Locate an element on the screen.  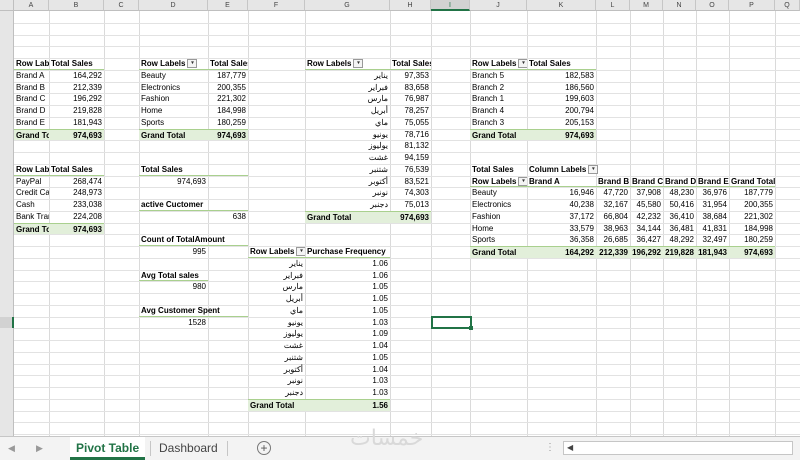
pivot-row-label: Cash is located at coordinates (31, 205).